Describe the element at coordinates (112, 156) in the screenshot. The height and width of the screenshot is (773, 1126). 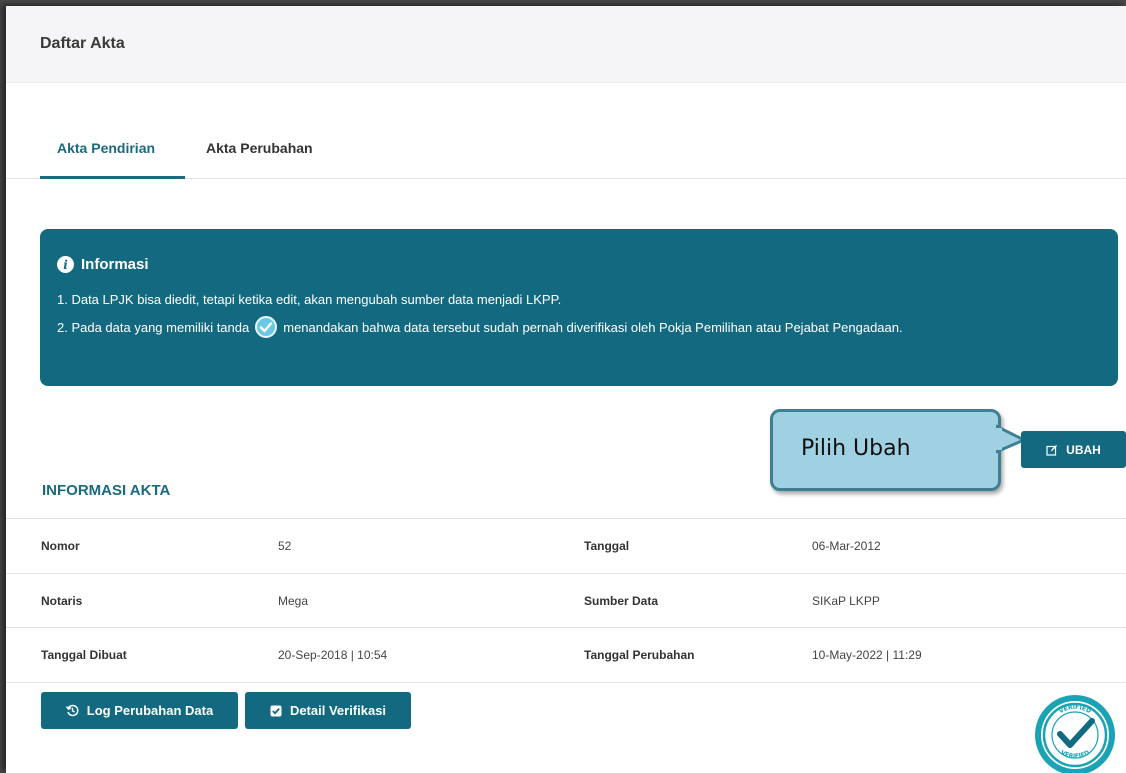
I see `tab-akta-pendirian: Akta Pendirian` at that location.